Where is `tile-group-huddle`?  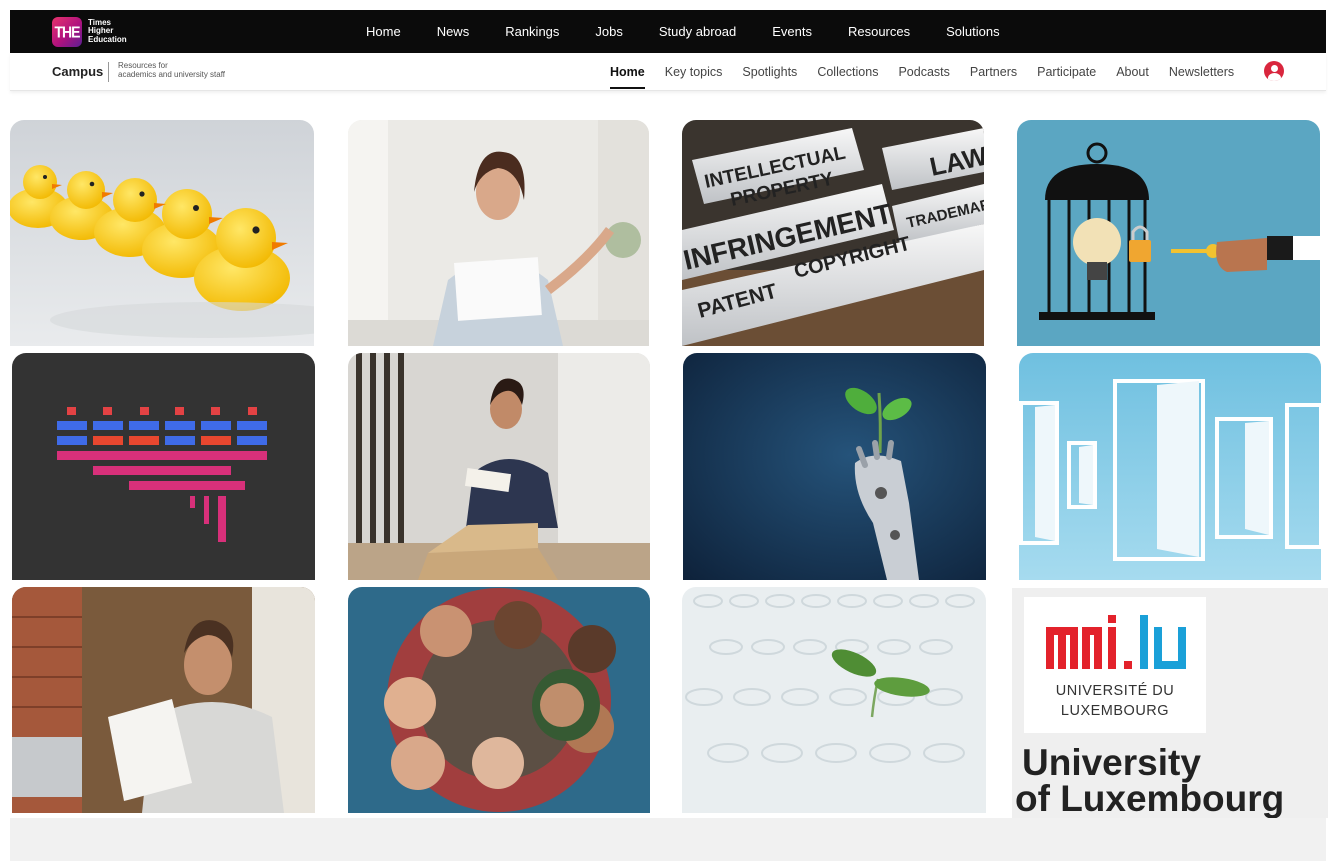
tile-group-huddle is located at coordinates (499, 700).